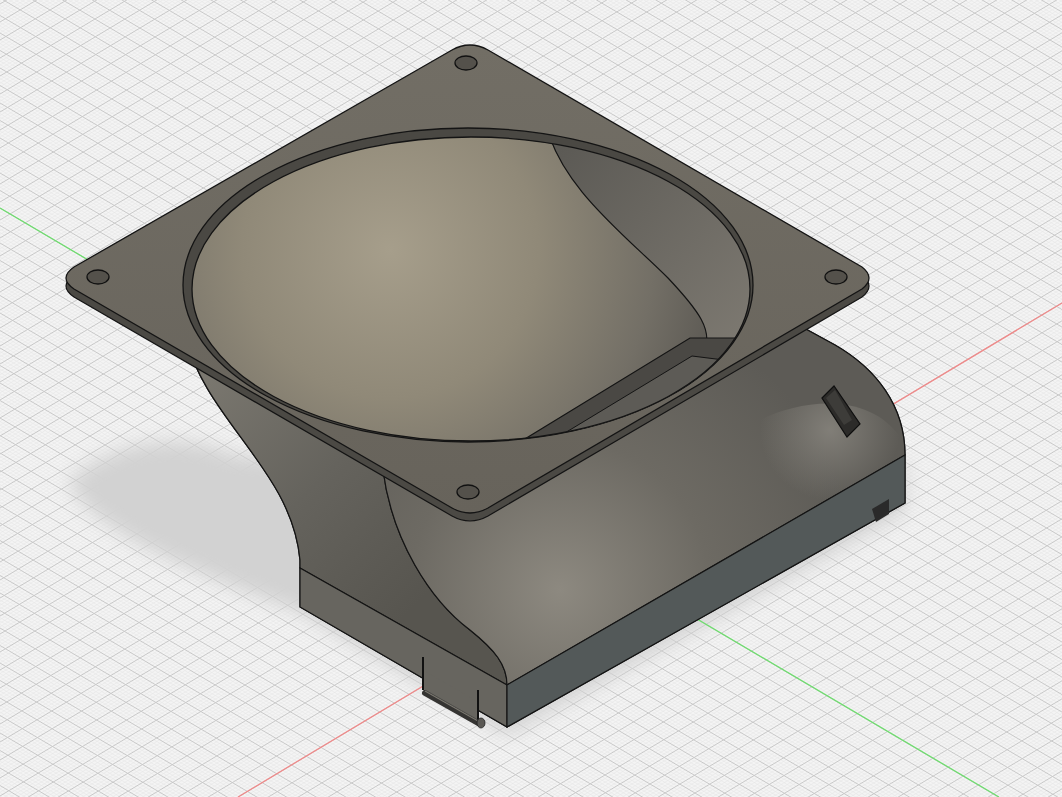 The height and width of the screenshot is (797, 1062). Describe the element at coordinates (841, 411) in the screenshot. I see `vent-slot` at that location.